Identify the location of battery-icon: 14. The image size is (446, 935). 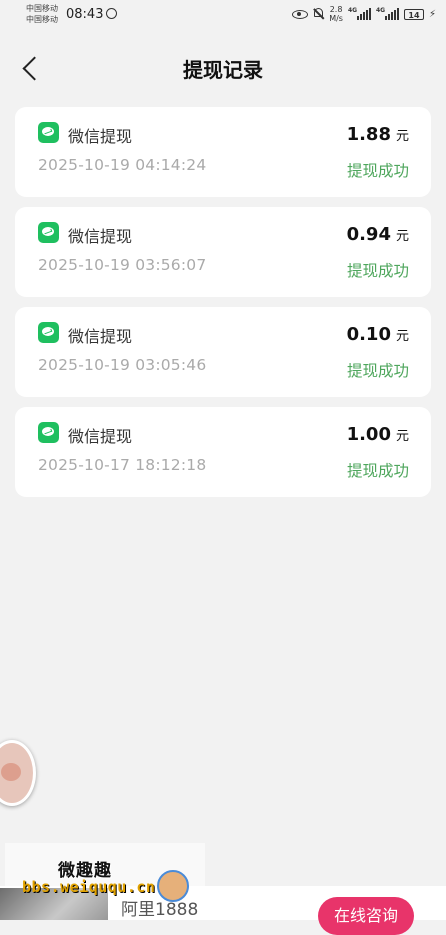
(413, 14).